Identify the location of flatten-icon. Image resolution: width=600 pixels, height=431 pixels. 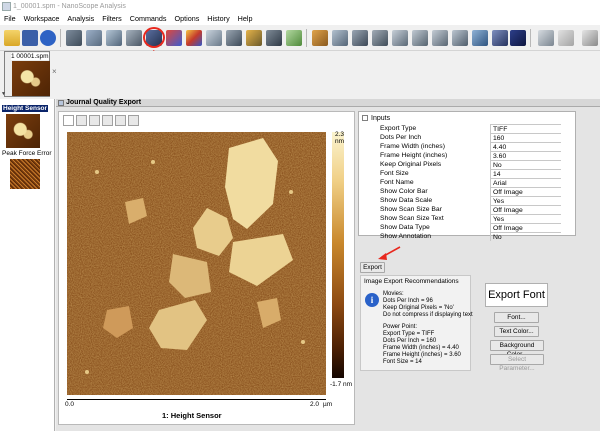
(234, 38).